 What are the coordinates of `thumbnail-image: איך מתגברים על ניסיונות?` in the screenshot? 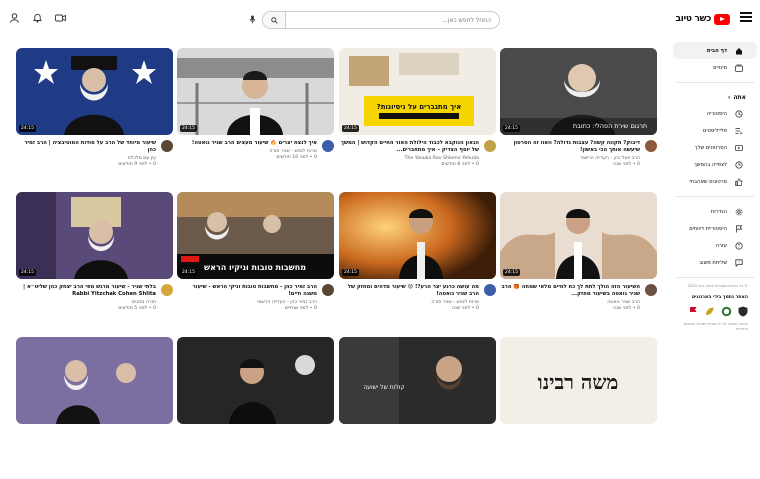 It's located at (417, 91).